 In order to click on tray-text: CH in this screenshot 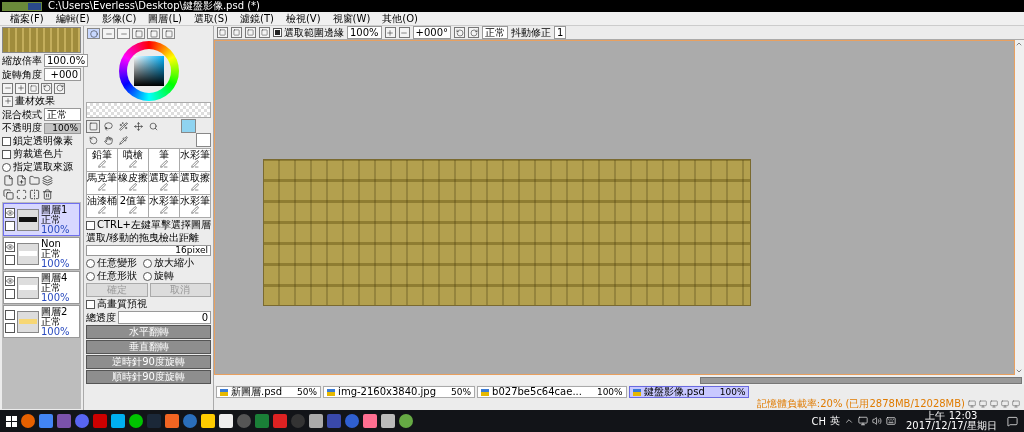, I will do `click(818, 421)`.